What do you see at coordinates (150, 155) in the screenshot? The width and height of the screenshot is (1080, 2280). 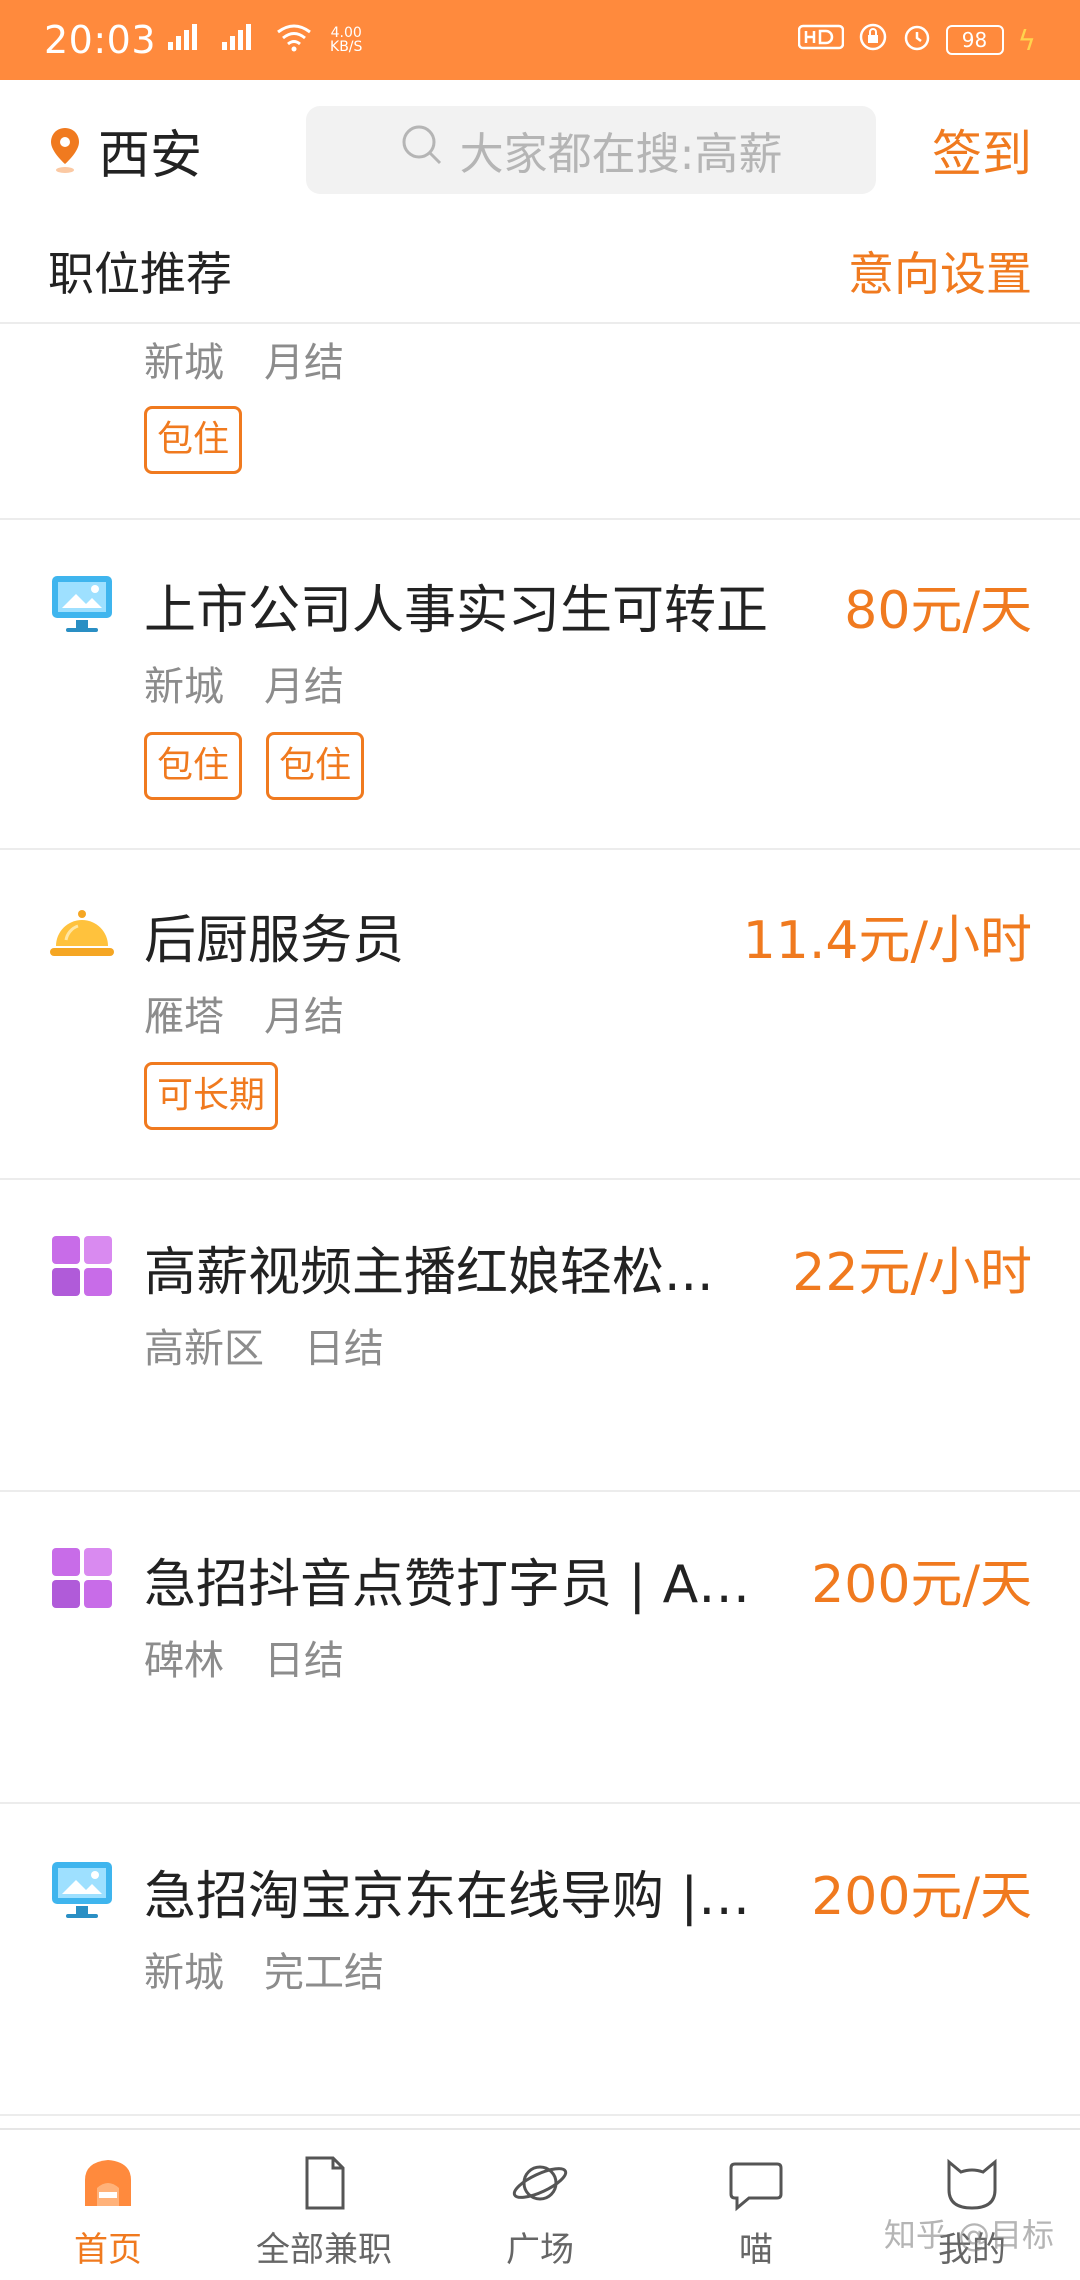 I see `city-name: 西安` at bounding box center [150, 155].